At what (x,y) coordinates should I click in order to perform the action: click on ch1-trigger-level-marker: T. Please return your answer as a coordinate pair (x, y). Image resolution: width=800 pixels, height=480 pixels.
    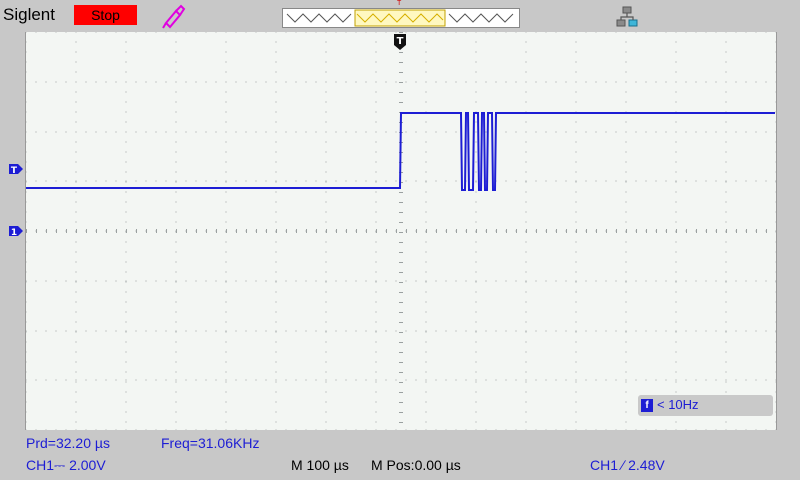
    Looking at the image, I should click on (16, 169).